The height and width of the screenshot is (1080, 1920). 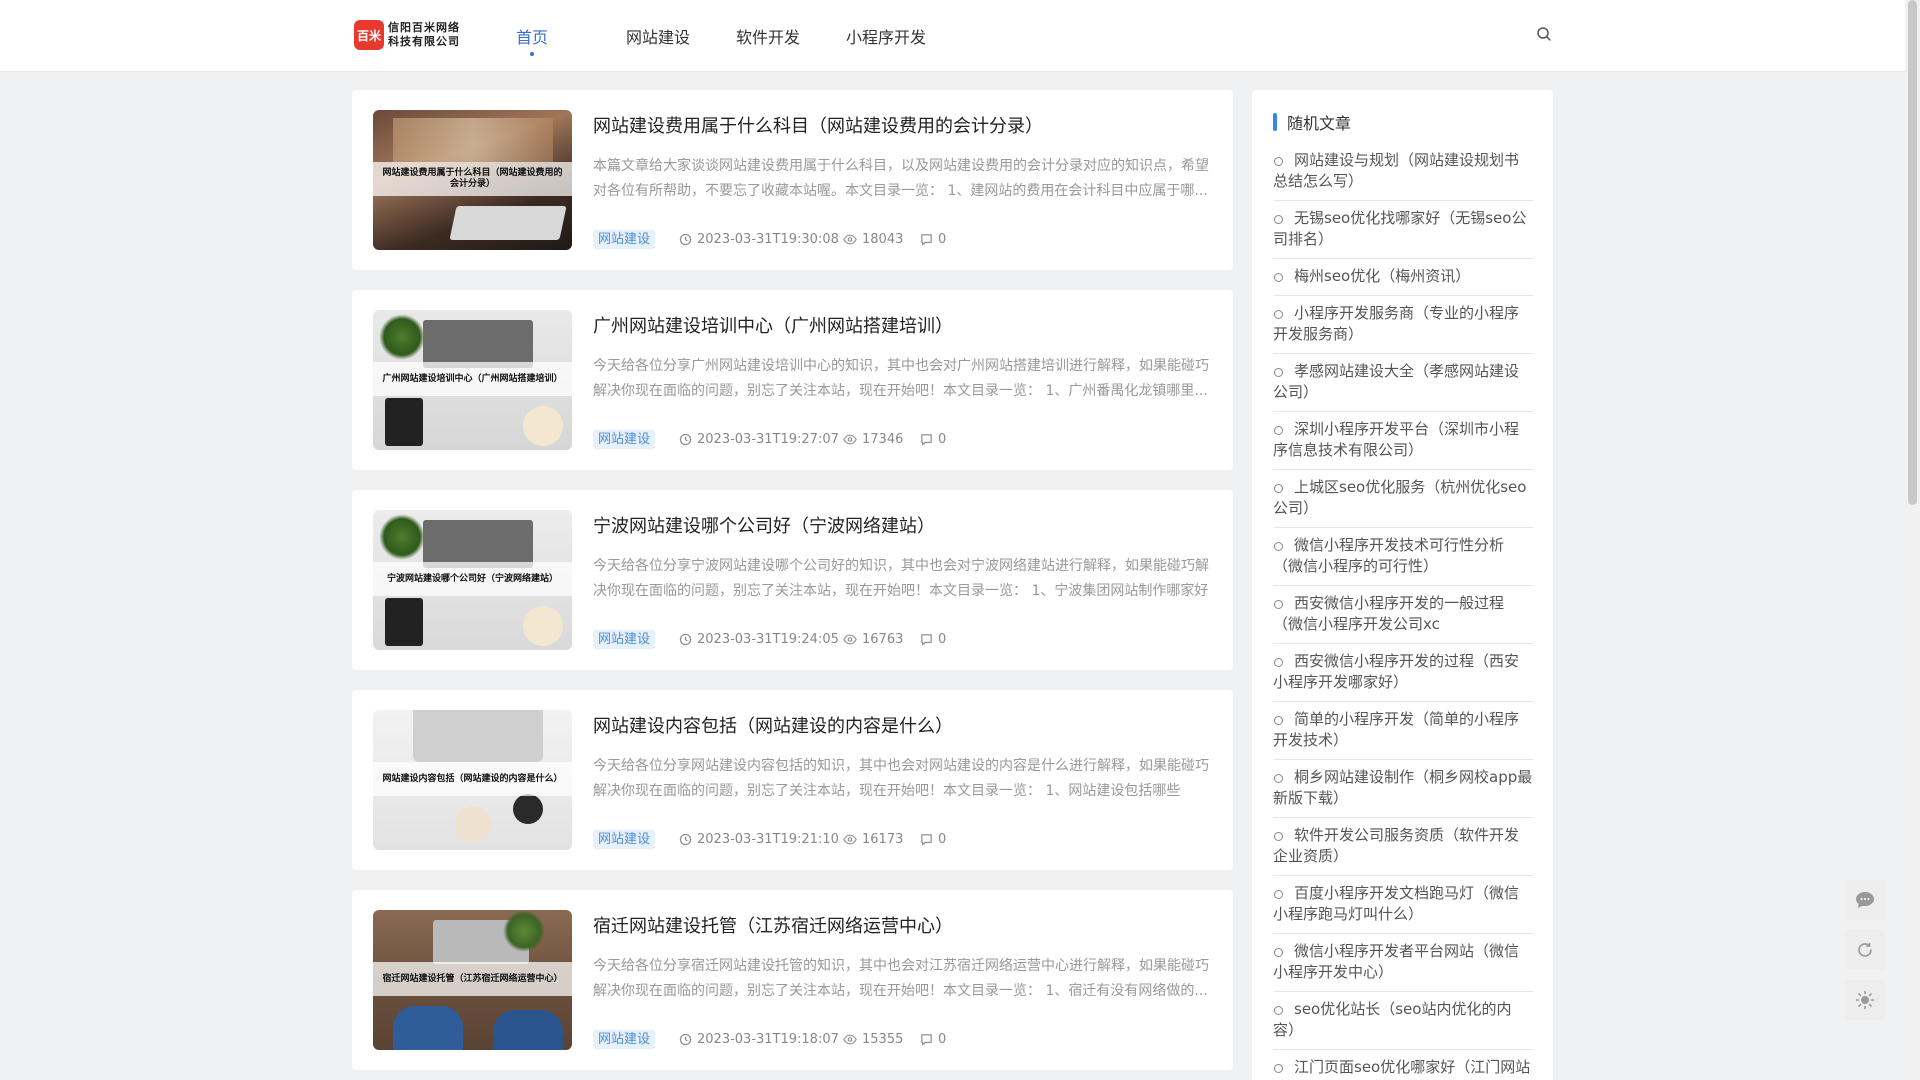 I want to click on random-article-link: 网站建设与规划（网站建设规划书总结怎么写）, so click(x=1403, y=172).